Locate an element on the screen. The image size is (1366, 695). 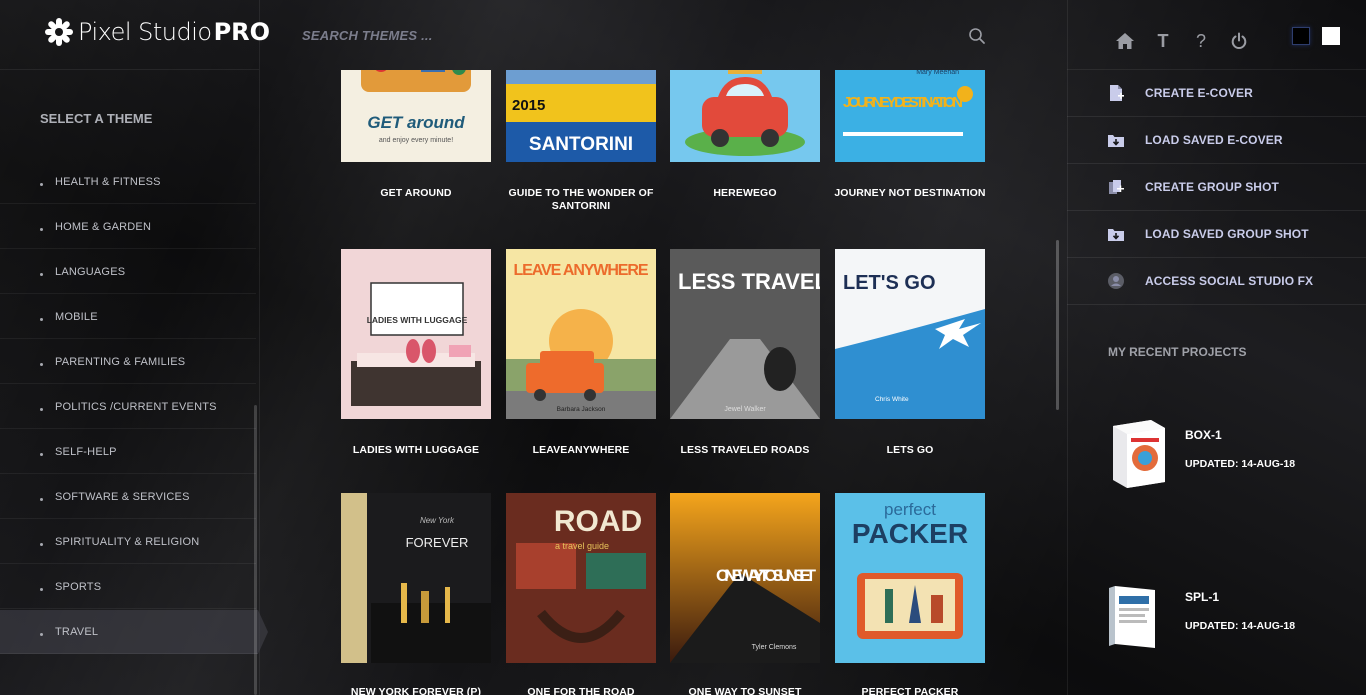
action-create-group-shot-button: CREATE GROUP SHOT is located at coordinates (1216, 187).